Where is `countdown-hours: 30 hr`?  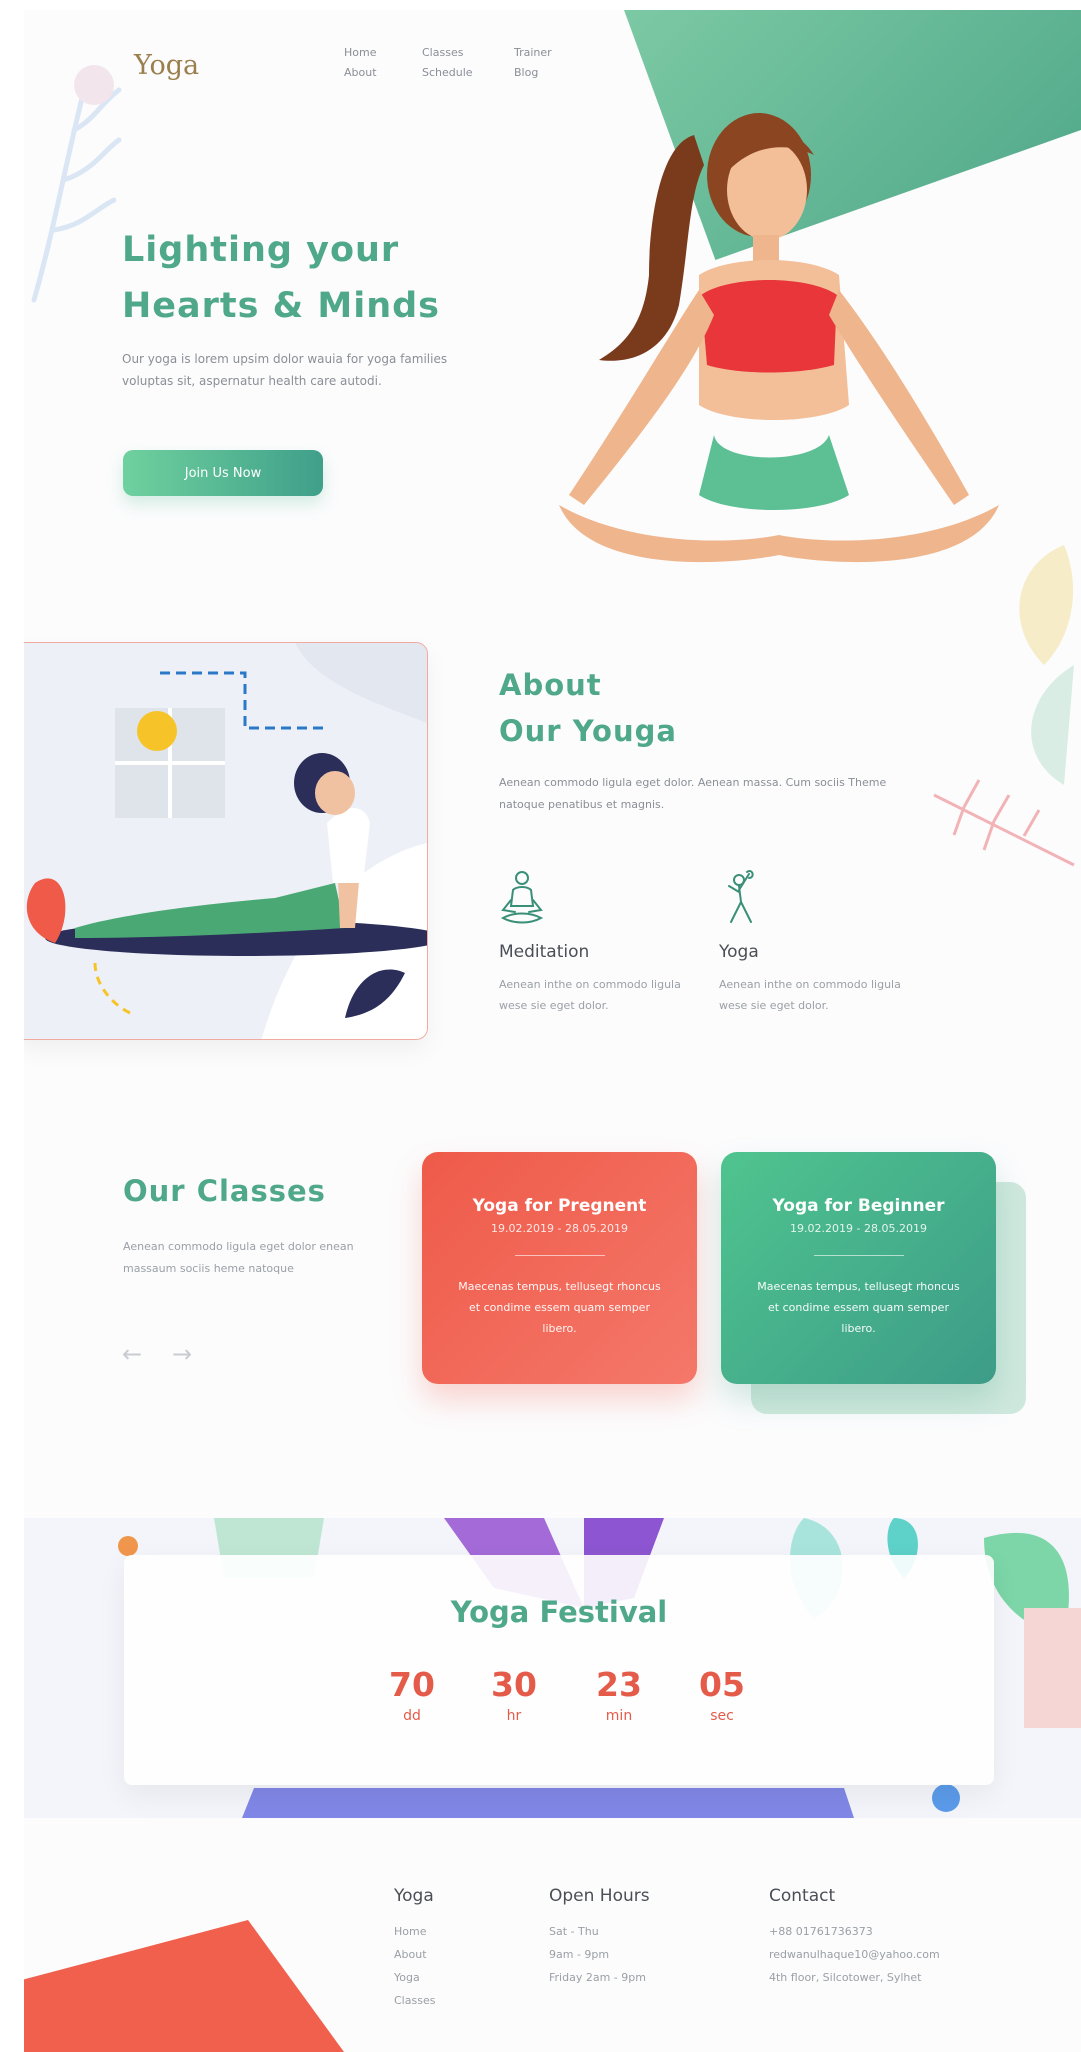 countdown-hours: 30 hr is located at coordinates (514, 1694).